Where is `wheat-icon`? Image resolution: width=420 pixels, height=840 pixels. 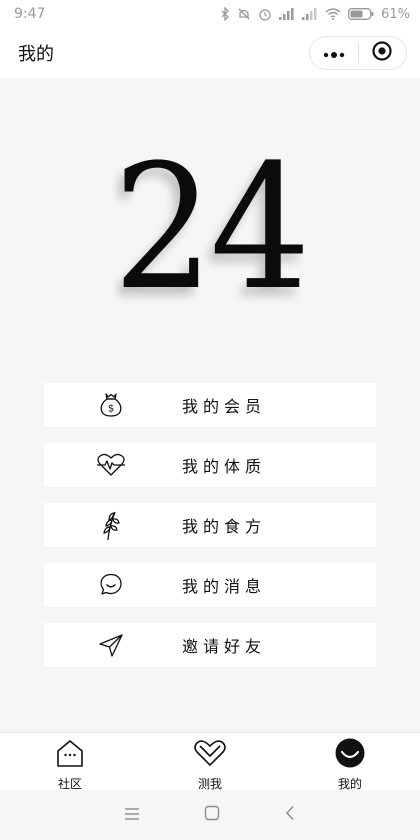 wheat-icon is located at coordinates (111, 525).